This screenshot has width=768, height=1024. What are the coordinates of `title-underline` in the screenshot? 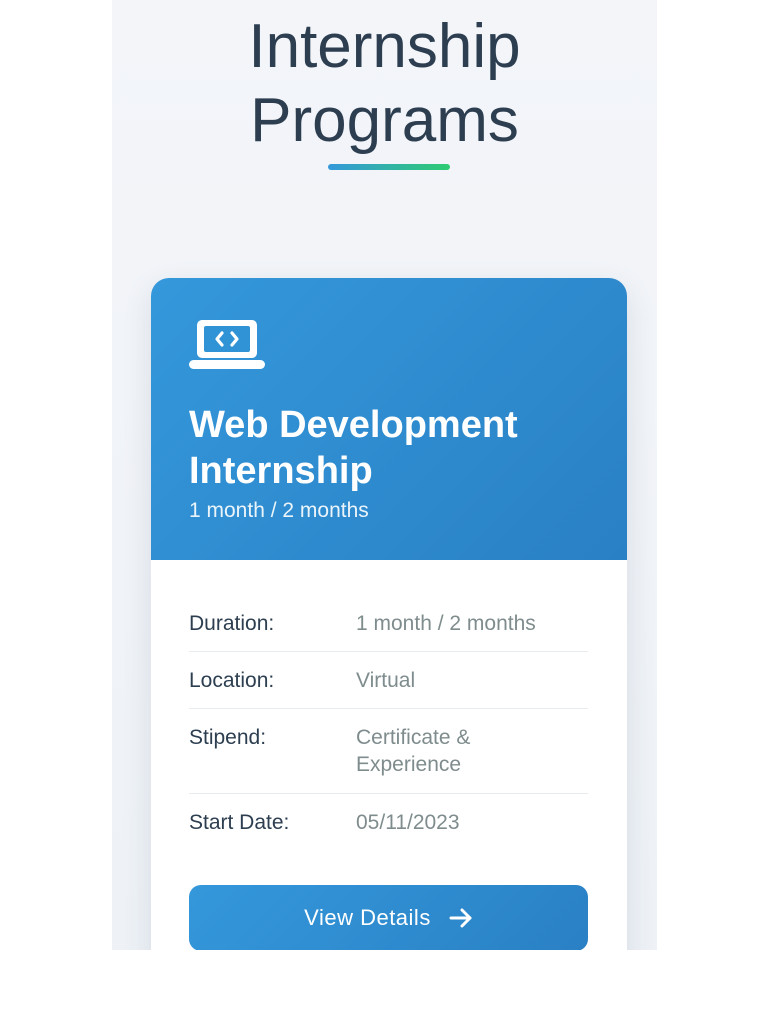 It's located at (389, 167).